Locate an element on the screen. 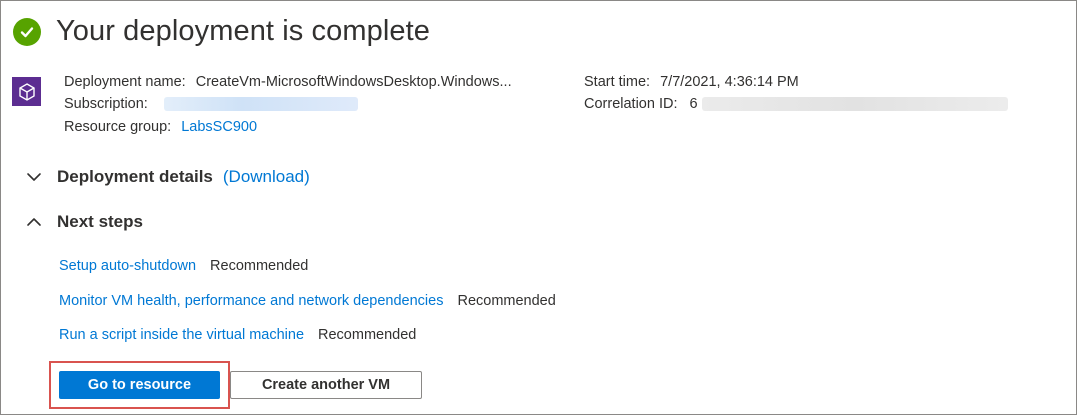 The image size is (1077, 415). resource-group-link: LabsSC900 is located at coordinates (219, 127).